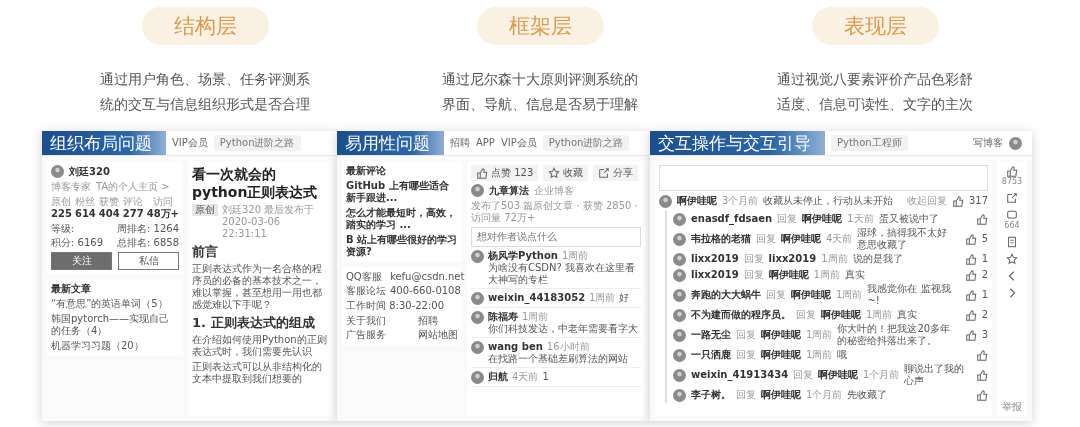 The image size is (1080, 427). I want to click on comment-user: weixin_44183052, so click(537, 298).